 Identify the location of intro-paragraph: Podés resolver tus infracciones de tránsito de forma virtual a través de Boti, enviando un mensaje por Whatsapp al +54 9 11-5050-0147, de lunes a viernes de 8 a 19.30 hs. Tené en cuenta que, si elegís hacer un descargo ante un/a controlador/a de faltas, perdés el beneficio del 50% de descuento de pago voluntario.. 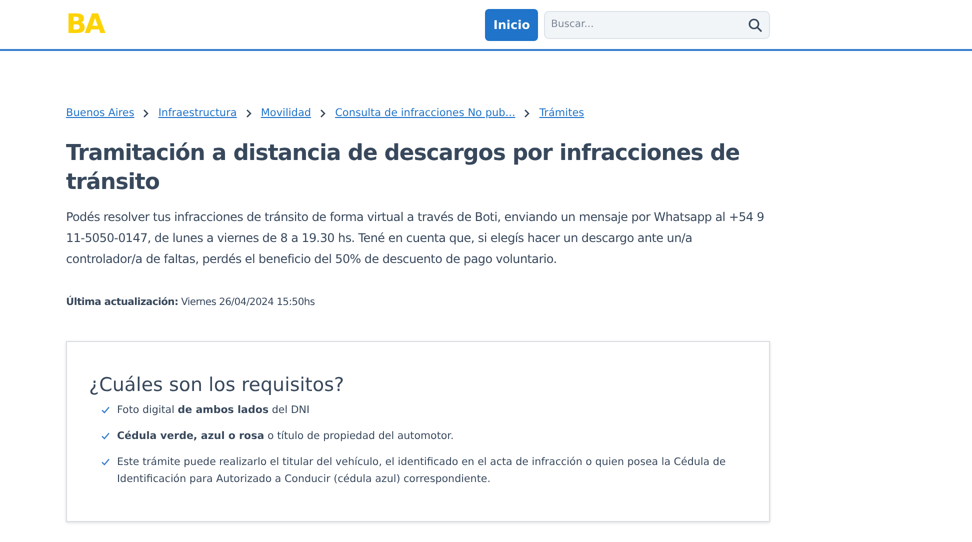
(416, 238).